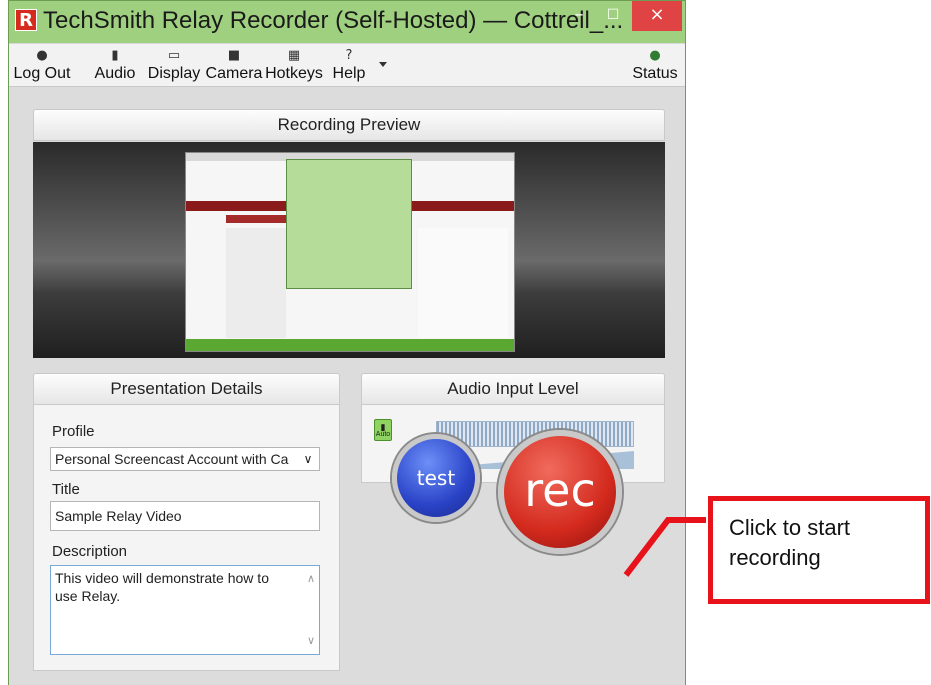  I want to click on chevron-down-icon: ∨, so click(308, 459).